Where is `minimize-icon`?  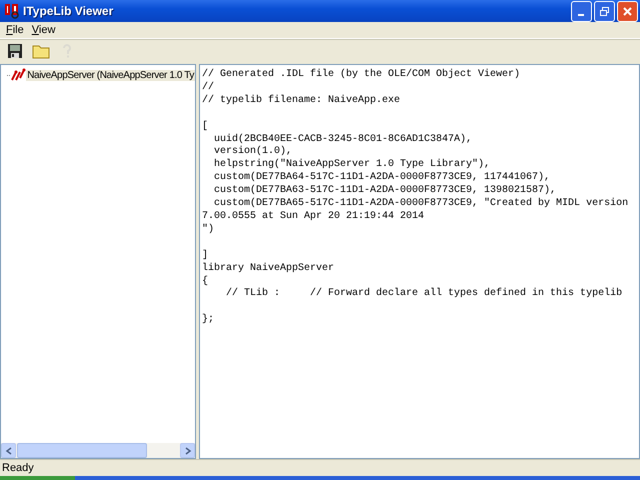
minimize-icon is located at coordinates (581, 15).